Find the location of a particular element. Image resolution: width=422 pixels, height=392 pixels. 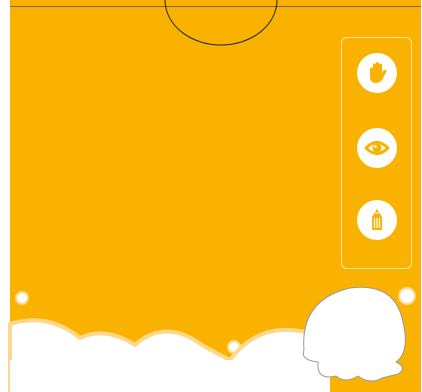

pencil-icon is located at coordinates (377, 219).